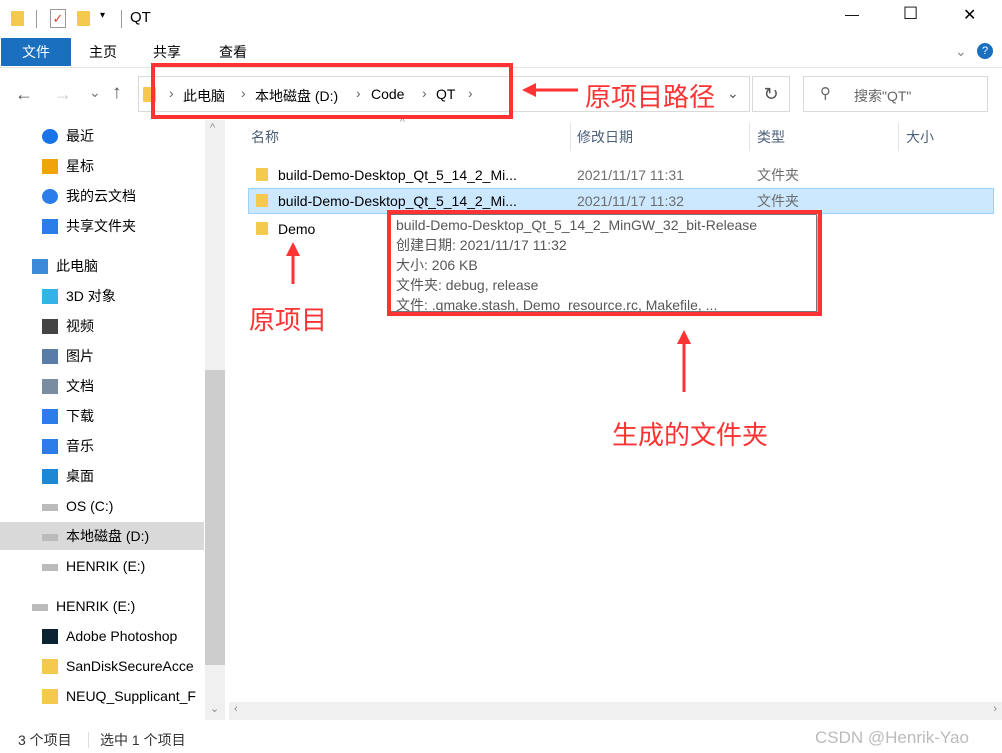 The image size is (1002, 753). I want to click on horizontal-scrollbar: ‹ ›, so click(615, 711).